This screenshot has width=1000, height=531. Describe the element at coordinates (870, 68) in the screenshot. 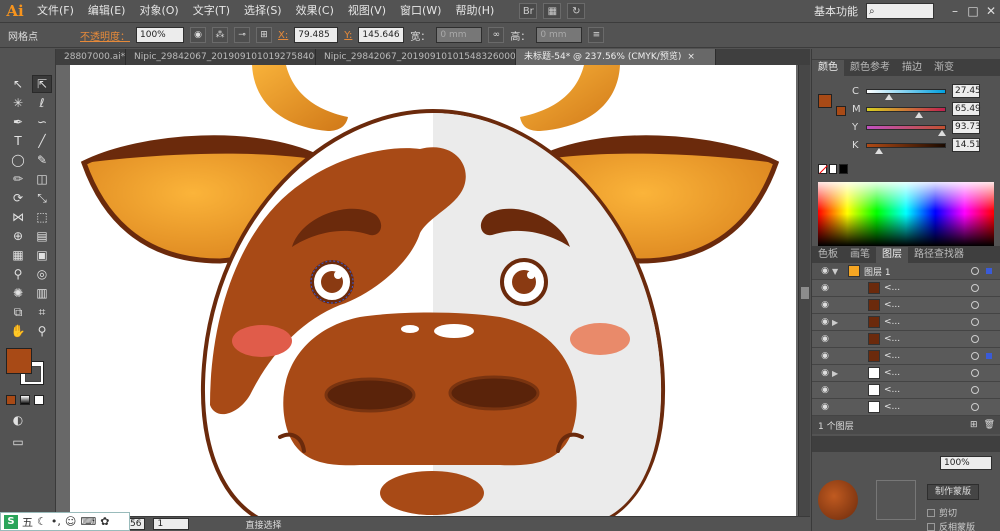

I see `tab-color-guide: 颜色参考` at that location.